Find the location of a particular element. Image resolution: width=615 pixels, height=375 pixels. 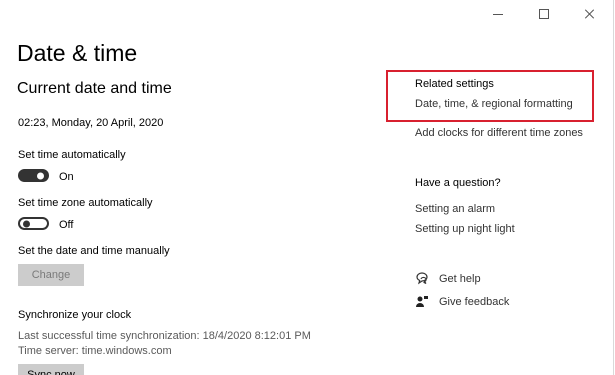

regional-formatting-link: Date, time, & regional formatting is located at coordinates (494, 104).